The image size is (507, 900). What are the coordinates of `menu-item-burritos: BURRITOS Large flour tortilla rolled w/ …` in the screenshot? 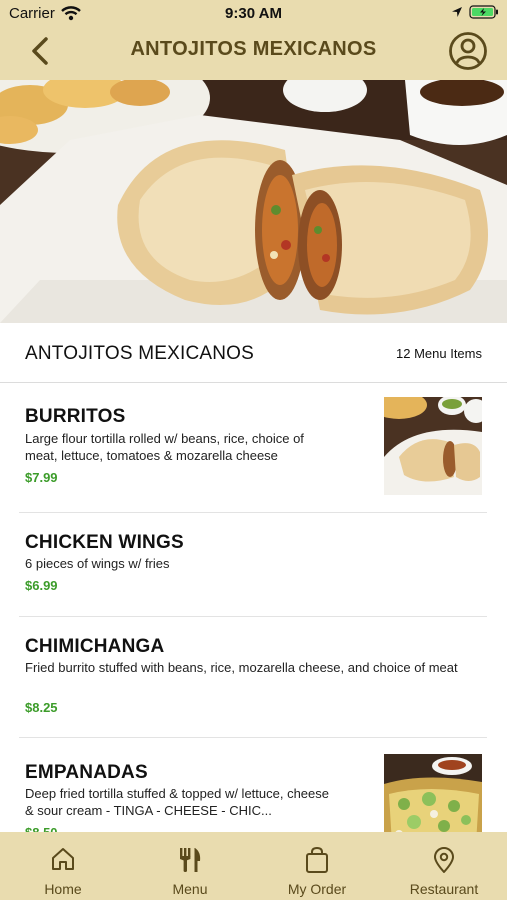 It's located at (253, 448).